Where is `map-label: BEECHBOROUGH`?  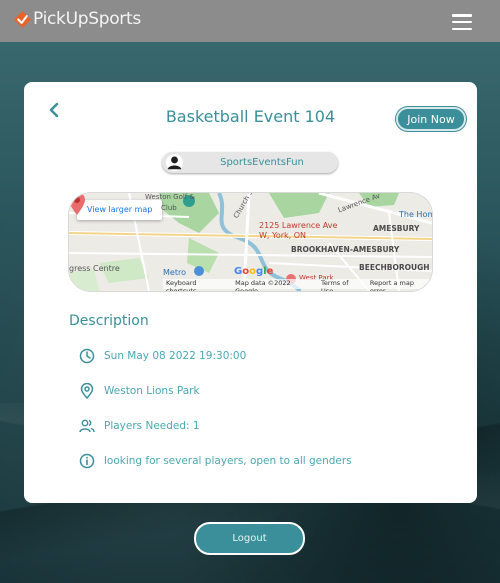 map-label: BEECHBOROUGH is located at coordinates (394, 267).